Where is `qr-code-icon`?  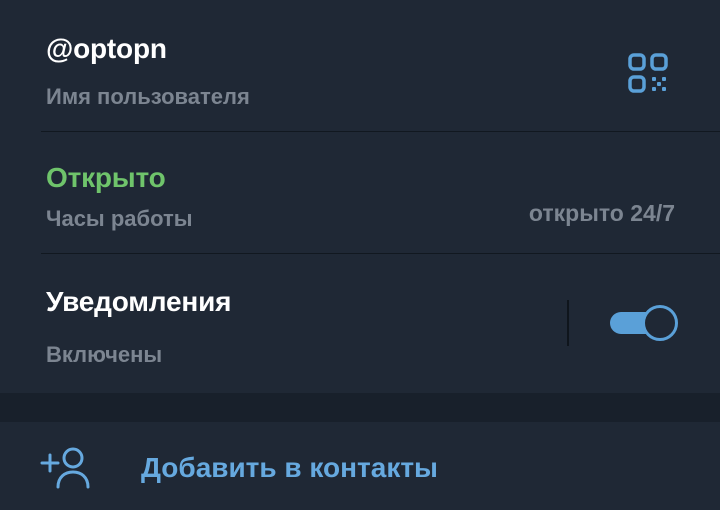 qr-code-icon is located at coordinates (648, 73).